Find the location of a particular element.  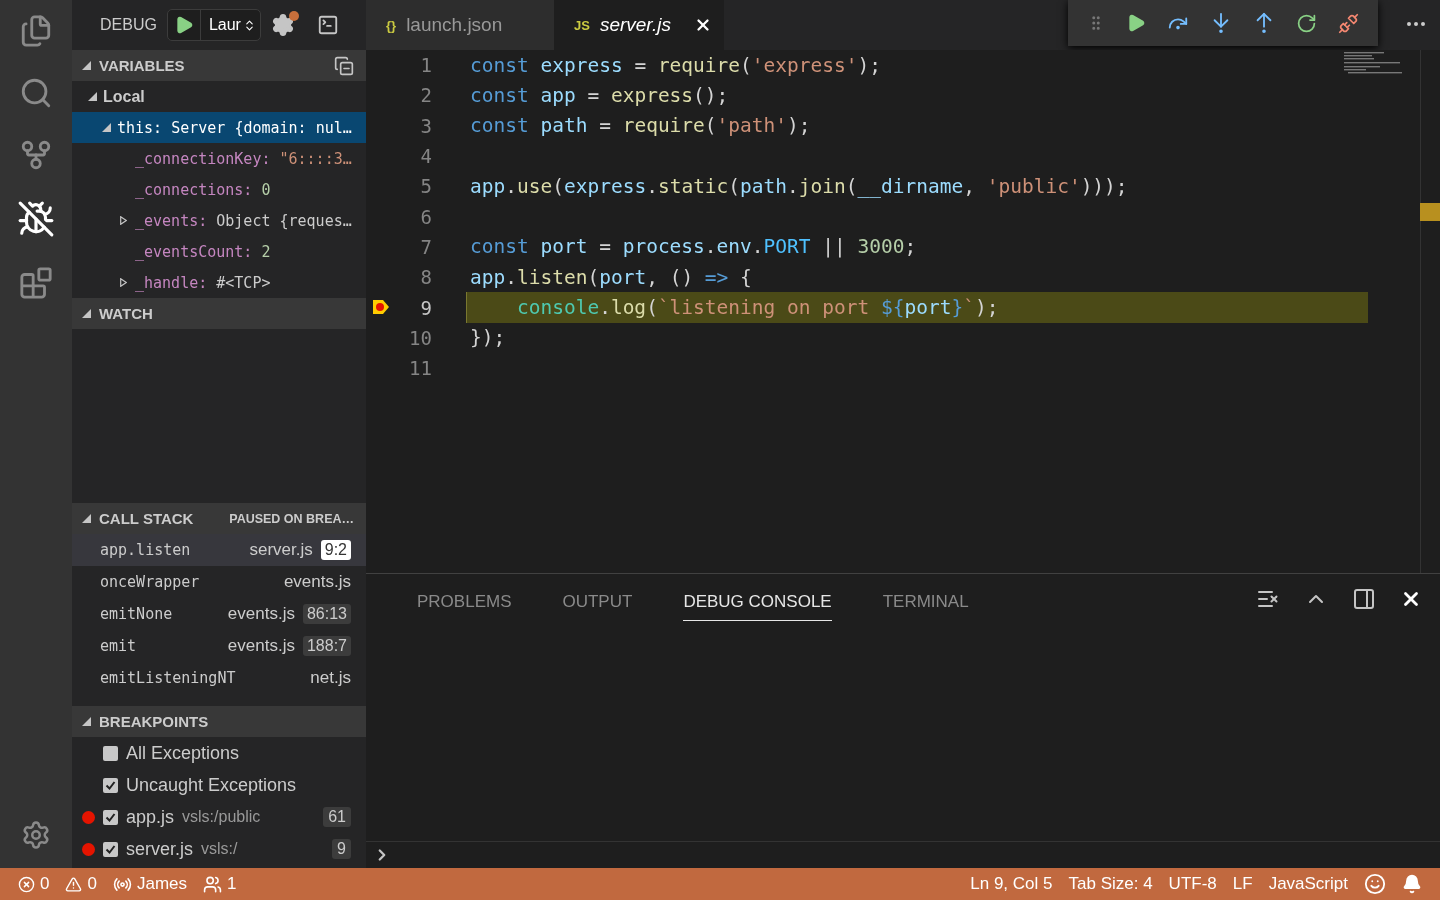

panel-tab: DEBUG CONSOLE is located at coordinates (757, 602).